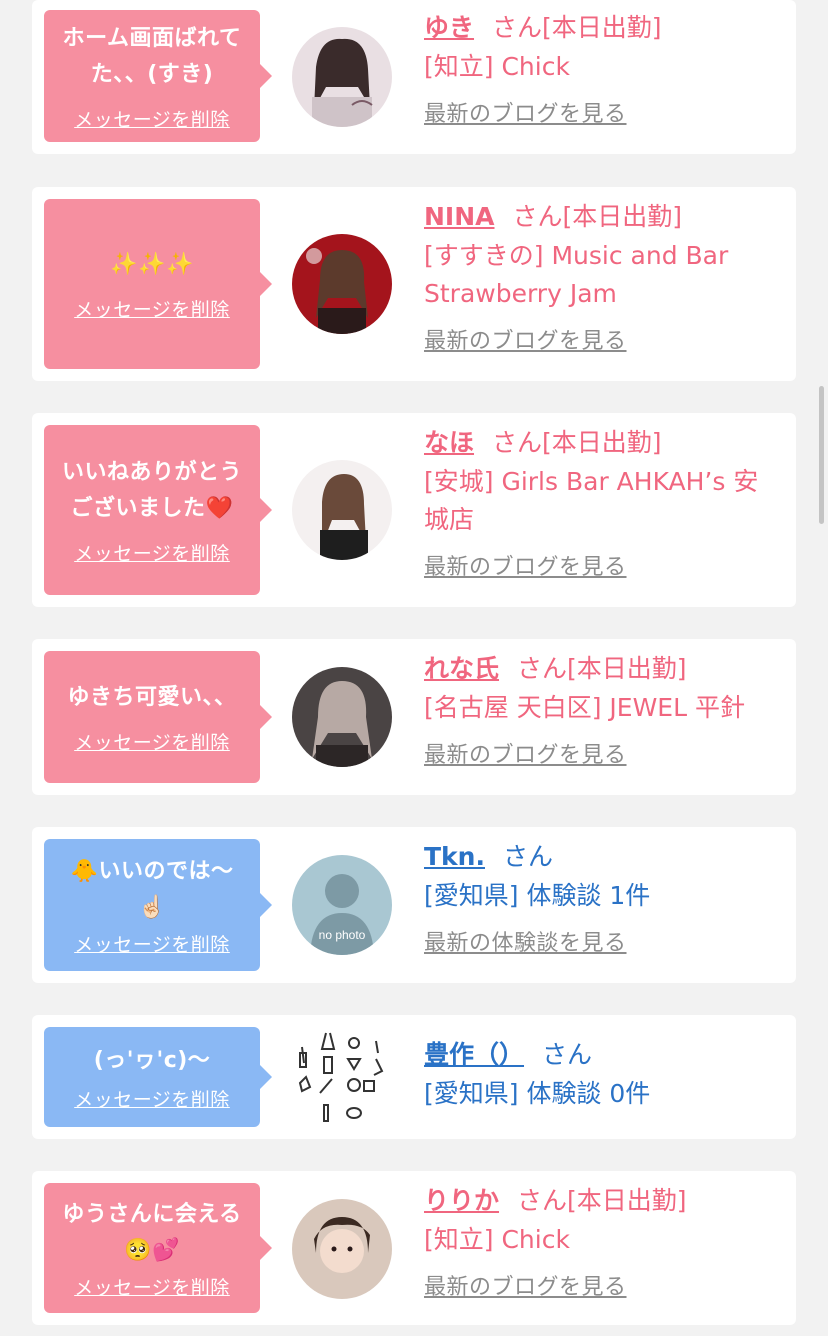  I want to click on no-photo-avatar-icon: no photo, so click(342, 905).